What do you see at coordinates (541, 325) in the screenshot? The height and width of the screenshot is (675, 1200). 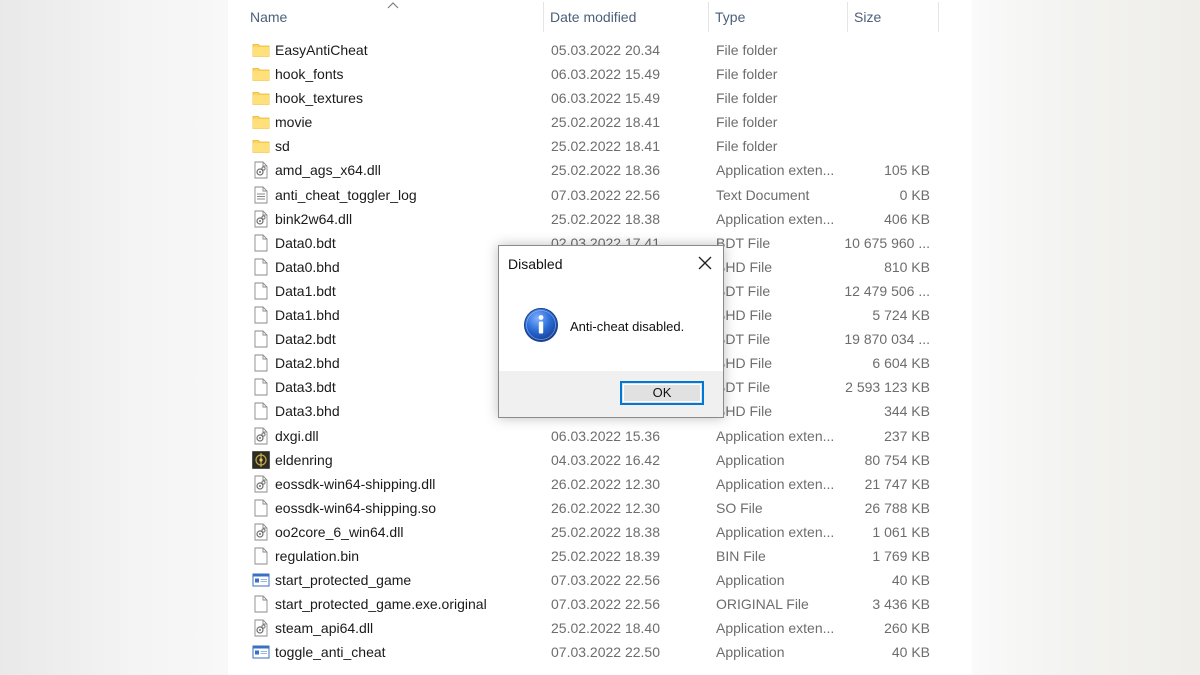 I see `info-icon` at bounding box center [541, 325].